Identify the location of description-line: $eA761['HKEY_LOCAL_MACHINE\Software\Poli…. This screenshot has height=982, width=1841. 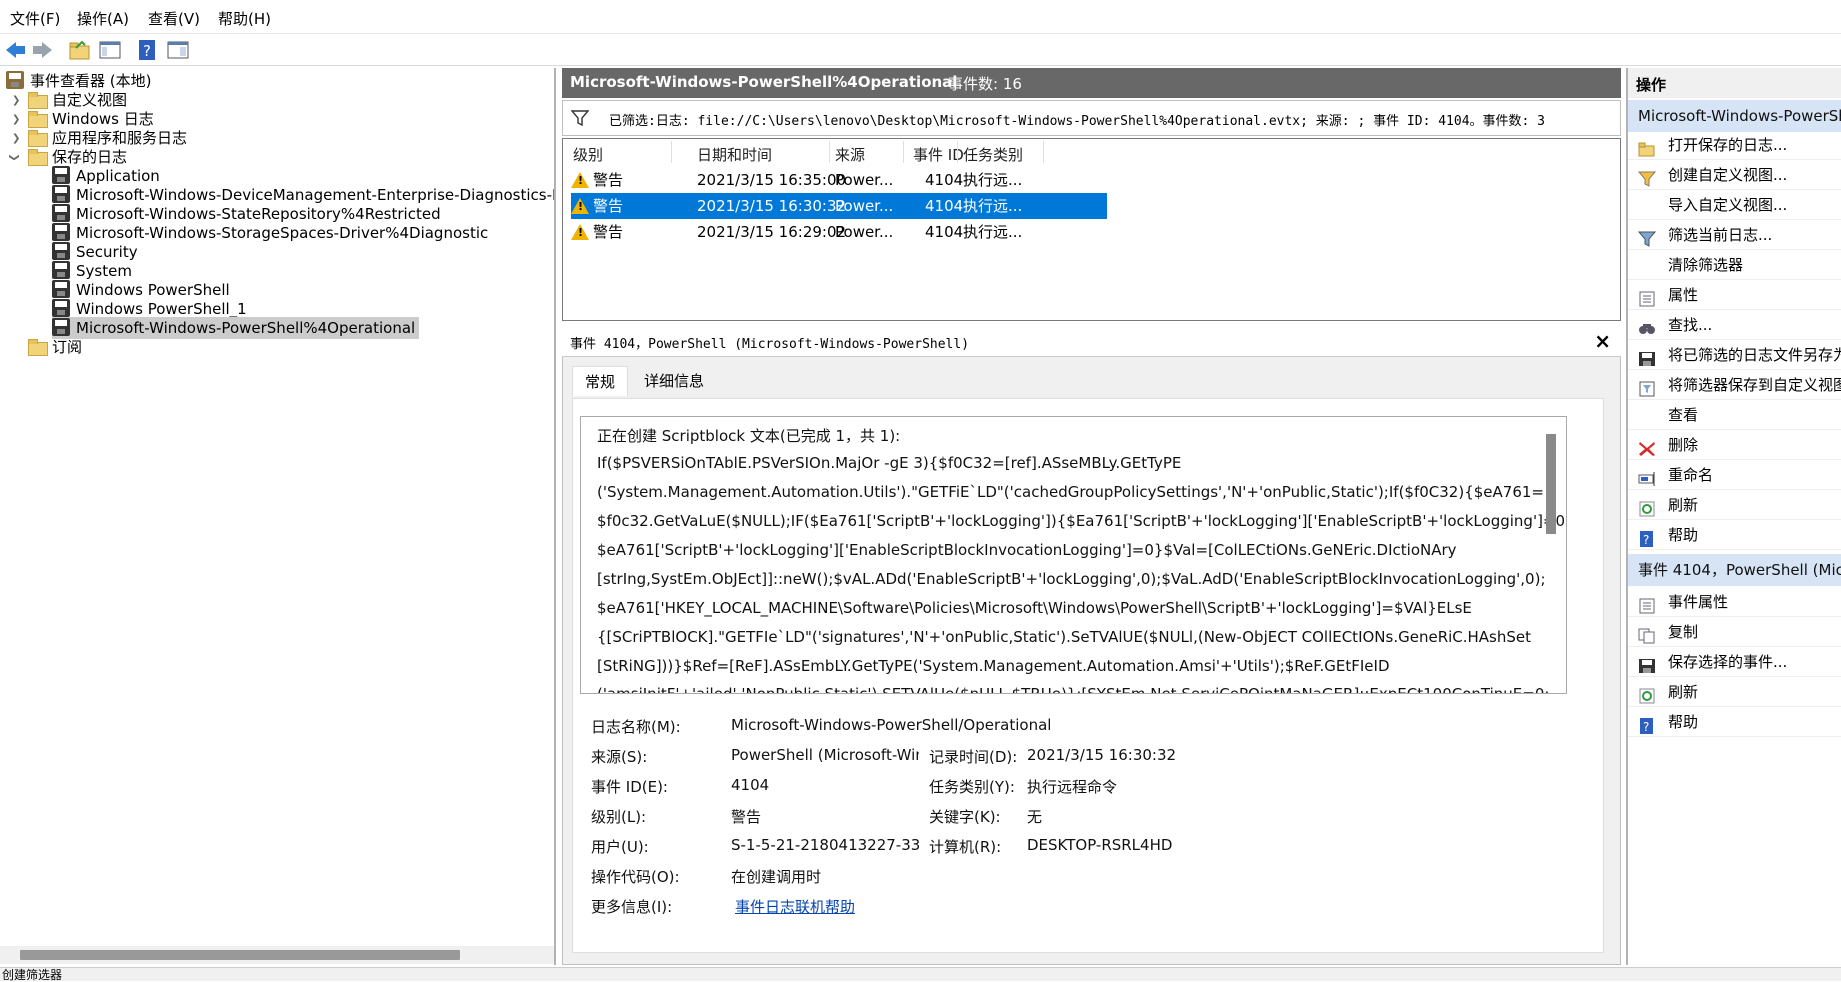
(1034, 608).